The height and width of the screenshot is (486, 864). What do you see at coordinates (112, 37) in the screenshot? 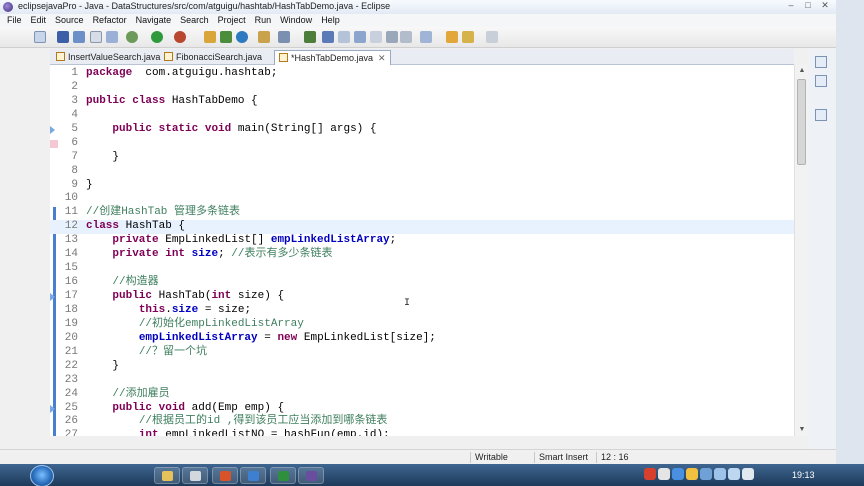
I see `open-type-icon` at bounding box center [112, 37].